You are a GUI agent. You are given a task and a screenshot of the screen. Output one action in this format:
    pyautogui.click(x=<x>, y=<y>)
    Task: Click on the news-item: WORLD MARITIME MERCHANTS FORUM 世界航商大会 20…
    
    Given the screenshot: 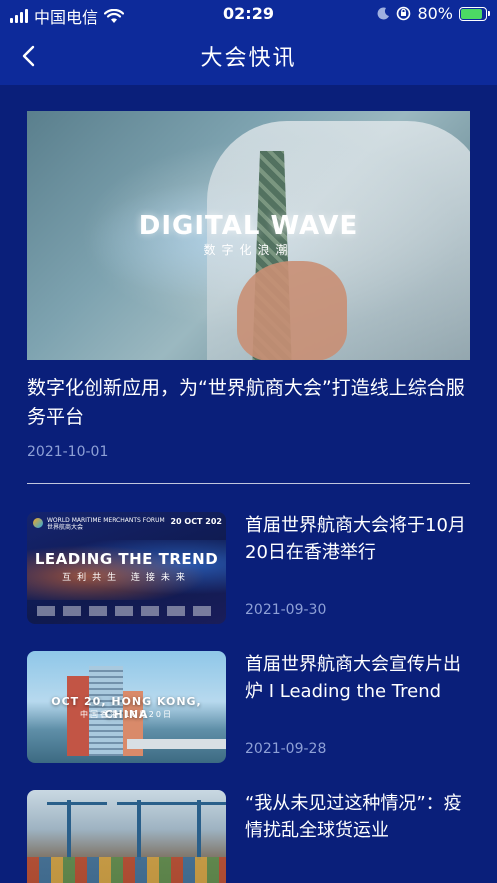 What is the action you would take?
    pyautogui.click(x=248, y=568)
    